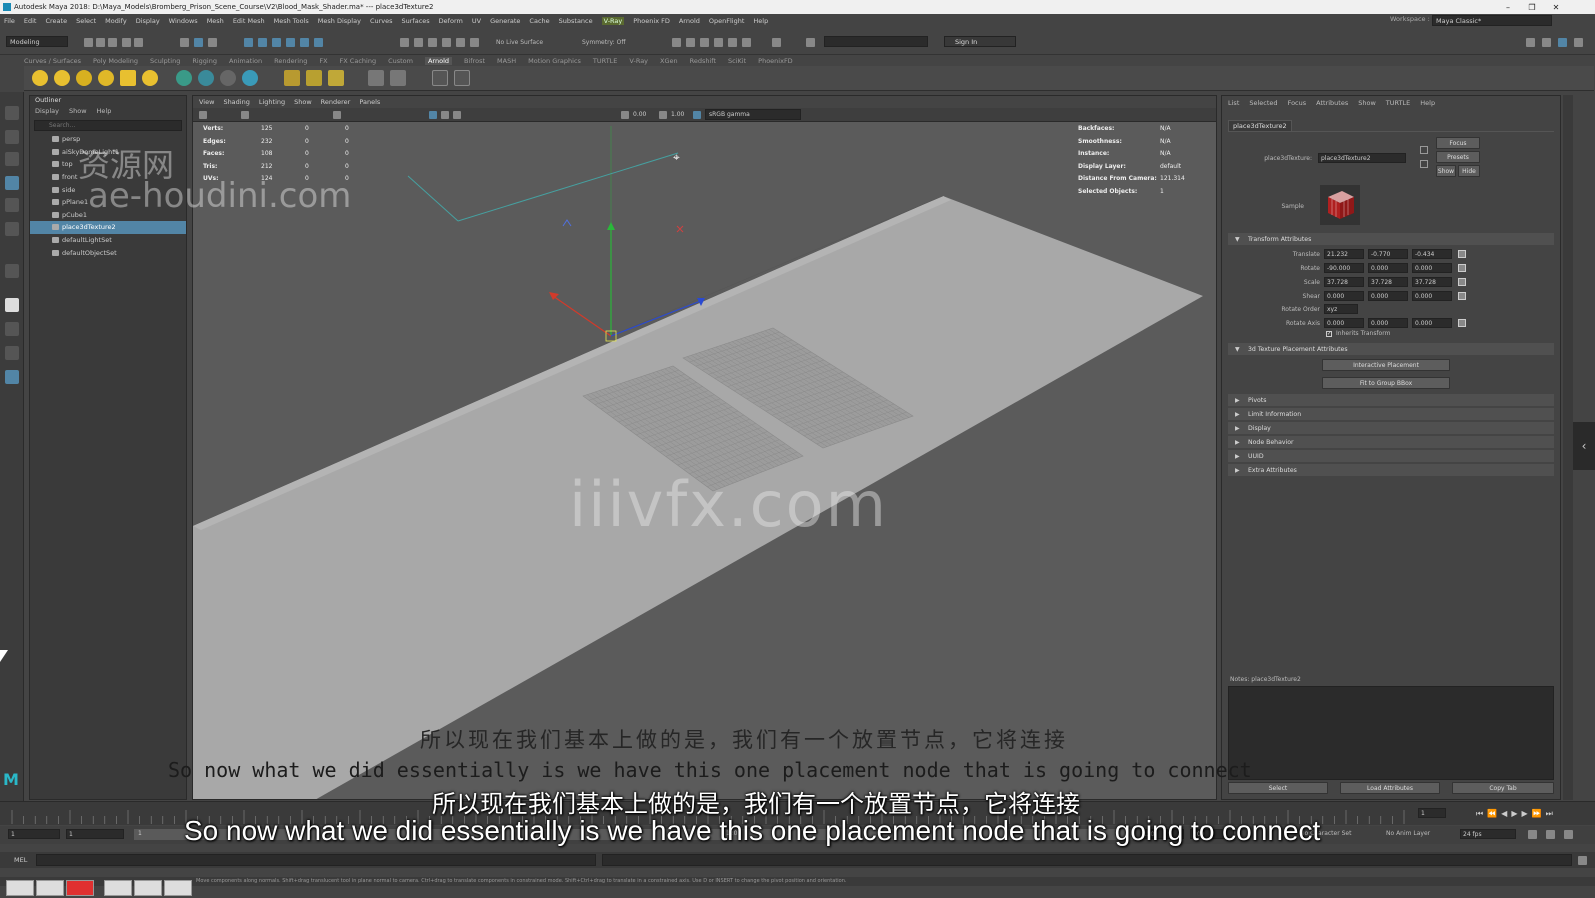 The height and width of the screenshot is (898, 1595). I want to click on placement-attributes-section: ▼ 3d Texture Placement Attributes, so click(1391, 349).